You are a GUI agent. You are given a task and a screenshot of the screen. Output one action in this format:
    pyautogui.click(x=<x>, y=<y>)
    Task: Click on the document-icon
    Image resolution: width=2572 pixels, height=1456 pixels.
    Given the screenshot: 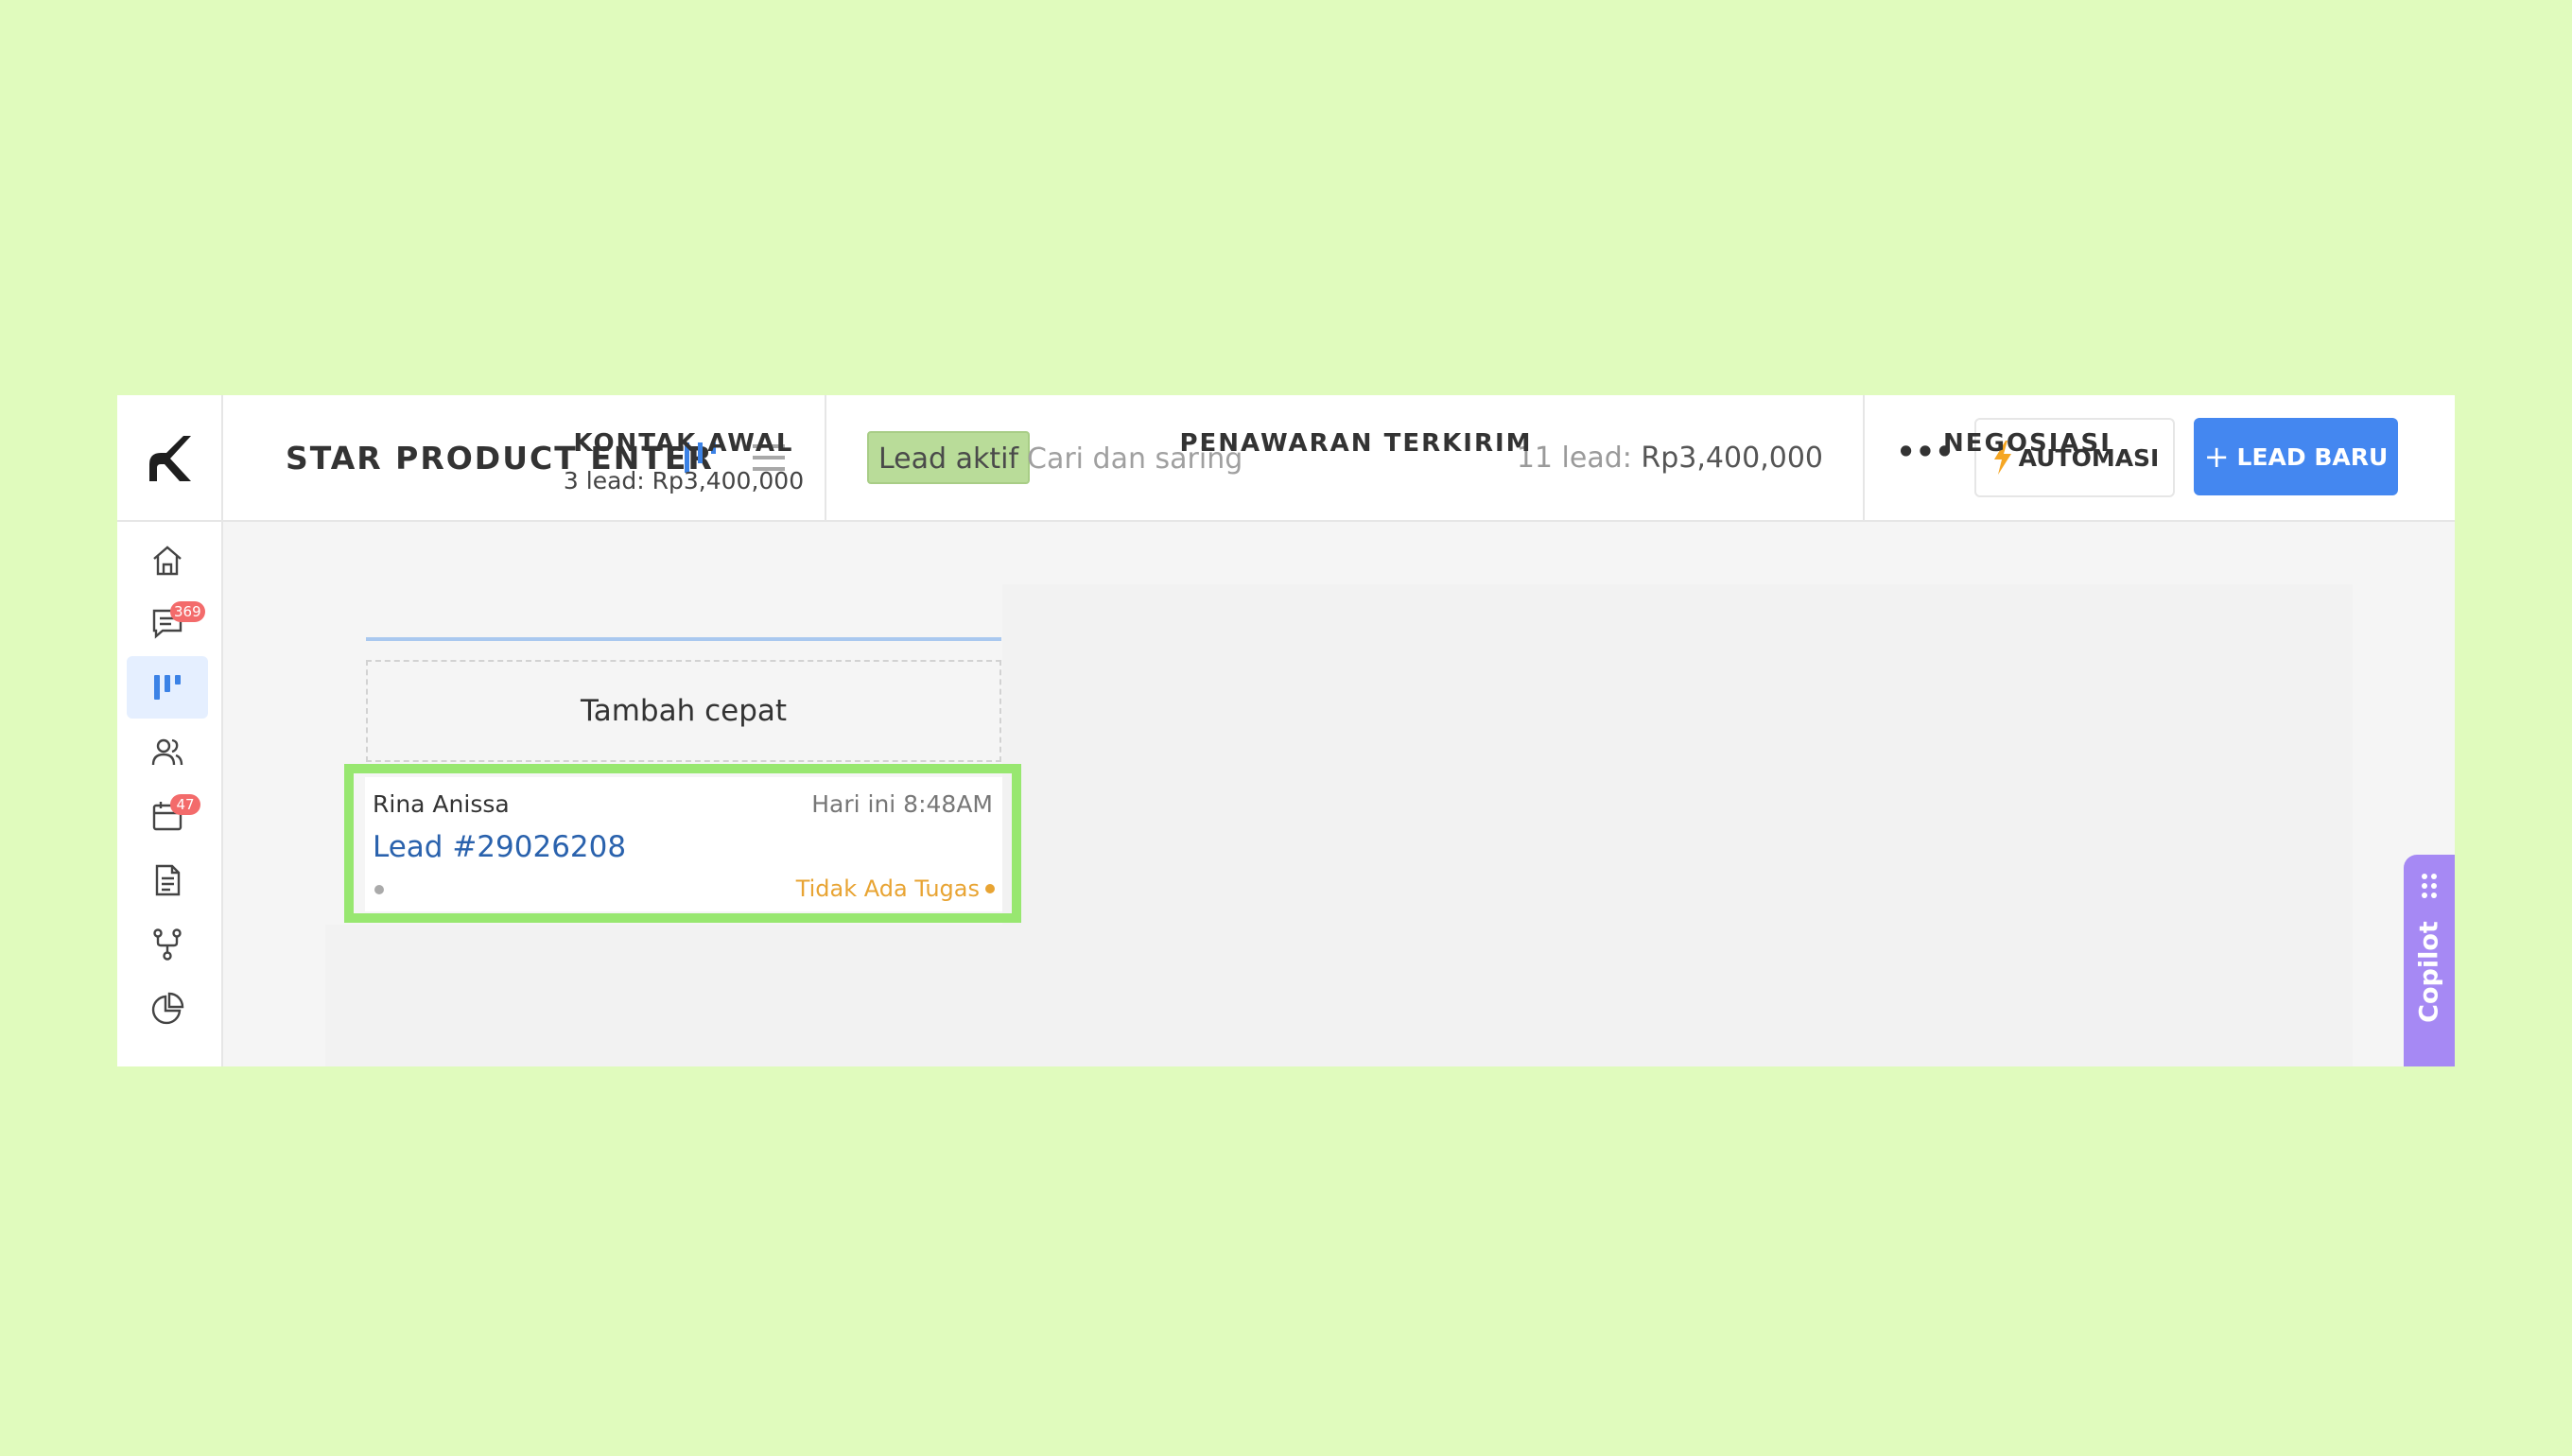 What is the action you would take?
    pyautogui.click(x=168, y=880)
    